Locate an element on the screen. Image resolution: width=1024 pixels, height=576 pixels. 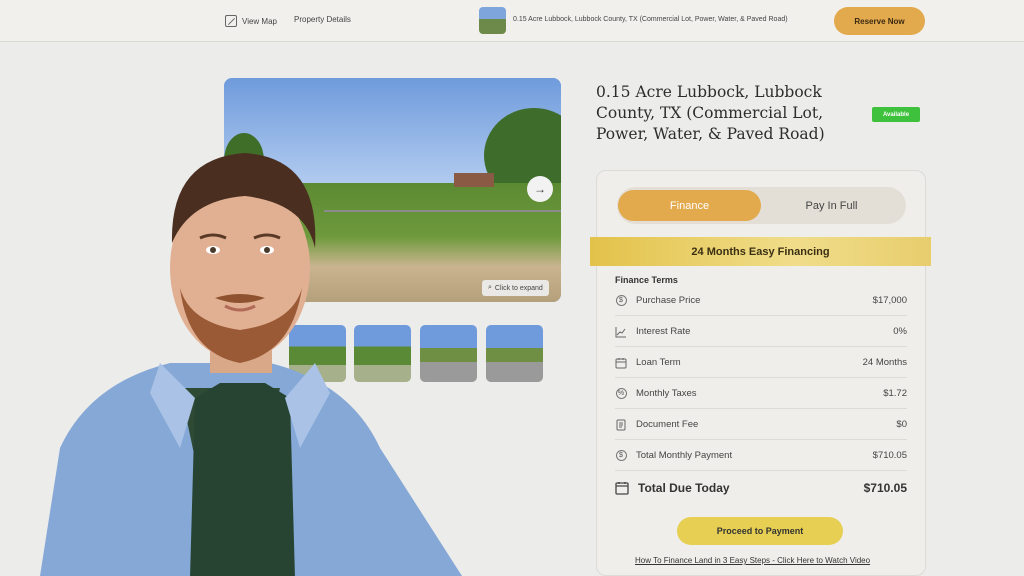
tab-pay-in-full: Pay In Full is located at coordinates (831, 205).